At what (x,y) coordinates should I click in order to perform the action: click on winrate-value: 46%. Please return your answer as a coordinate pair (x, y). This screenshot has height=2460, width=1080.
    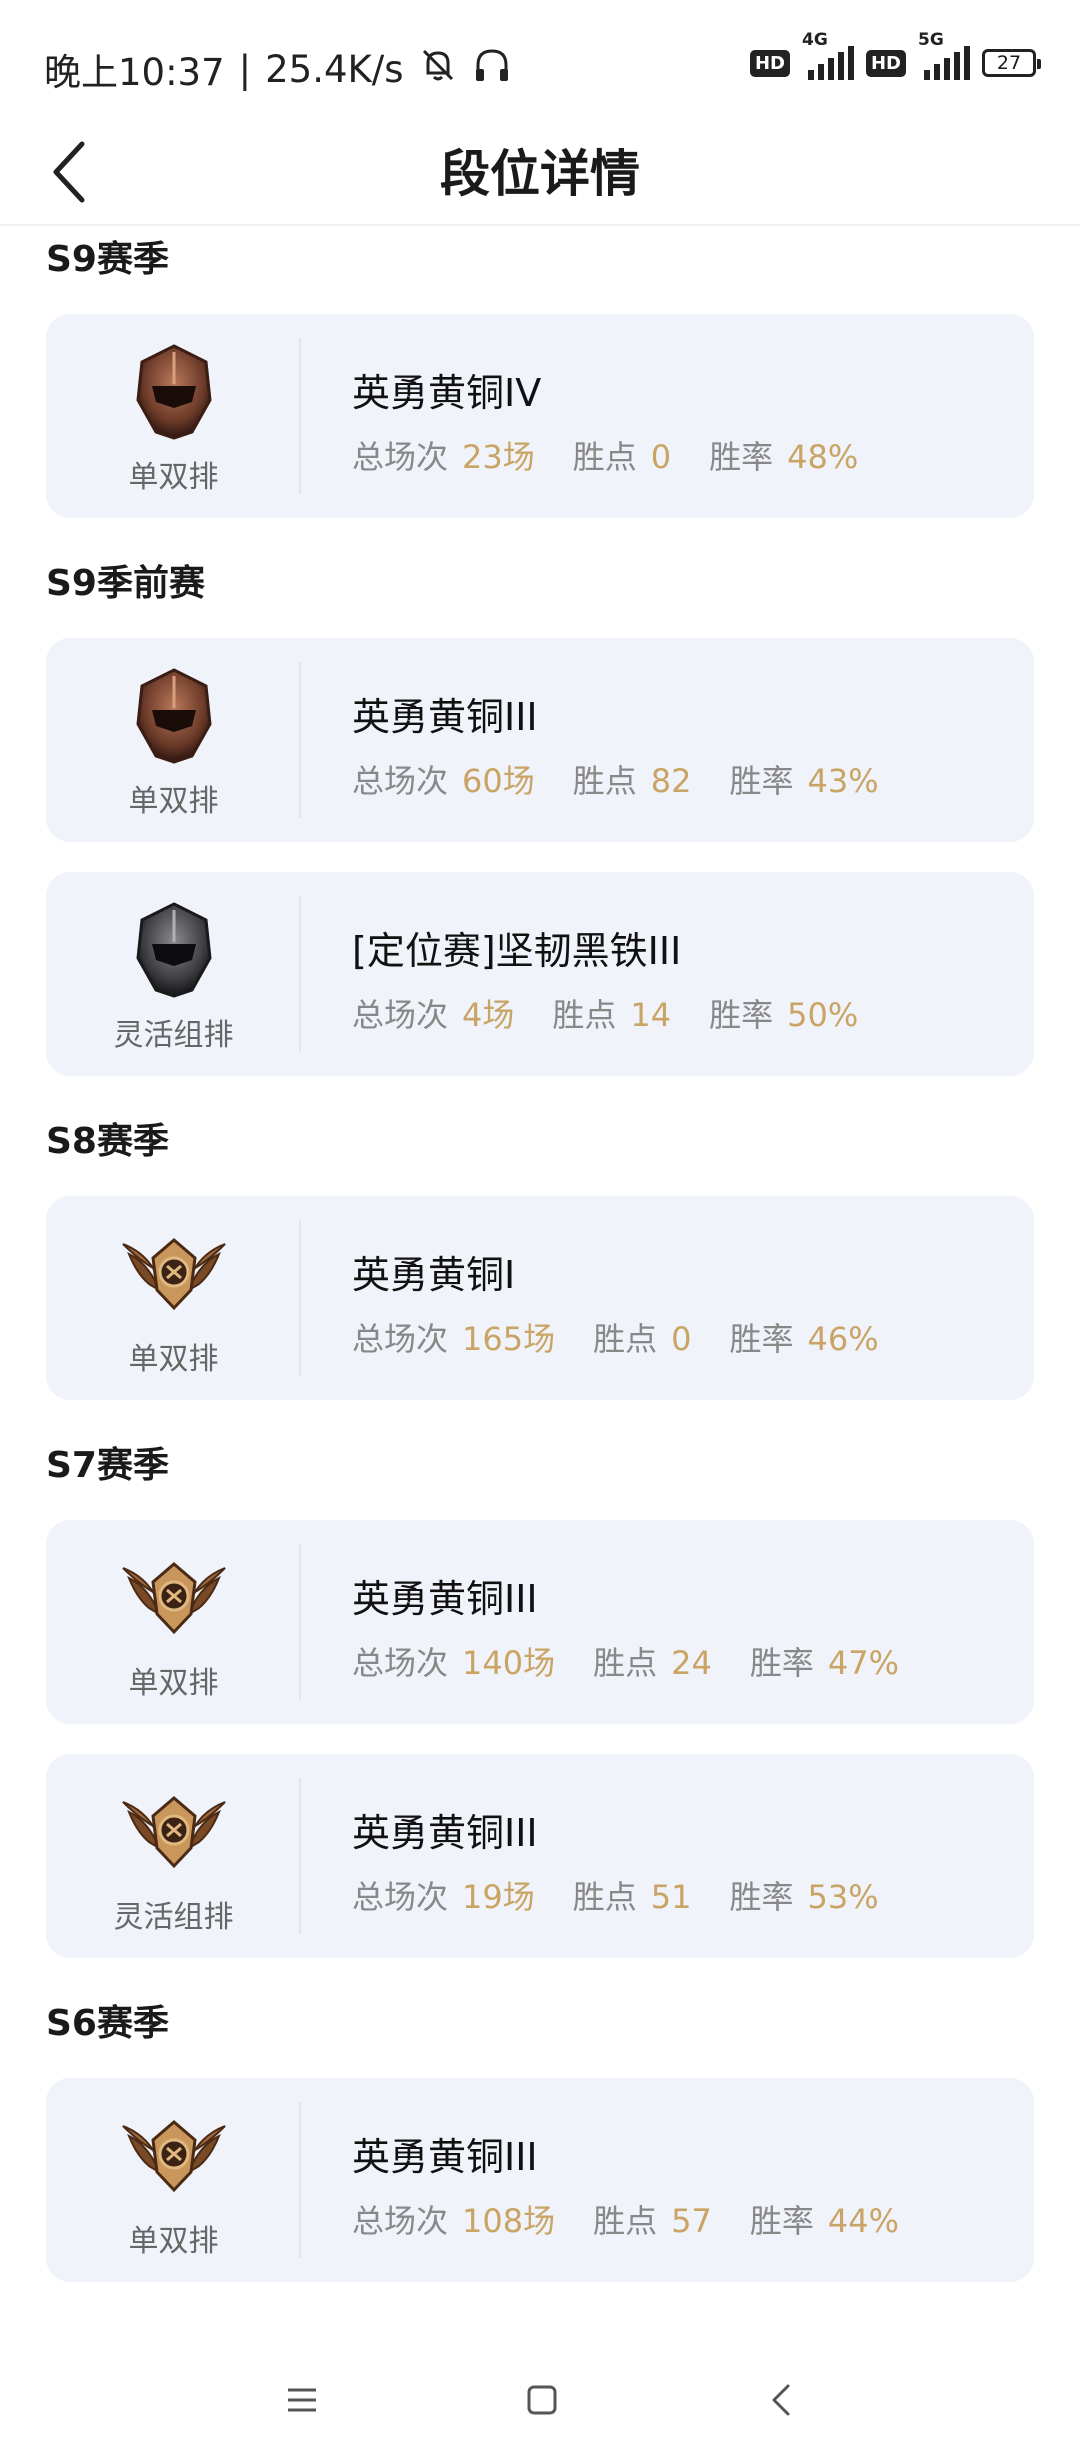
    Looking at the image, I should click on (843, 1339).